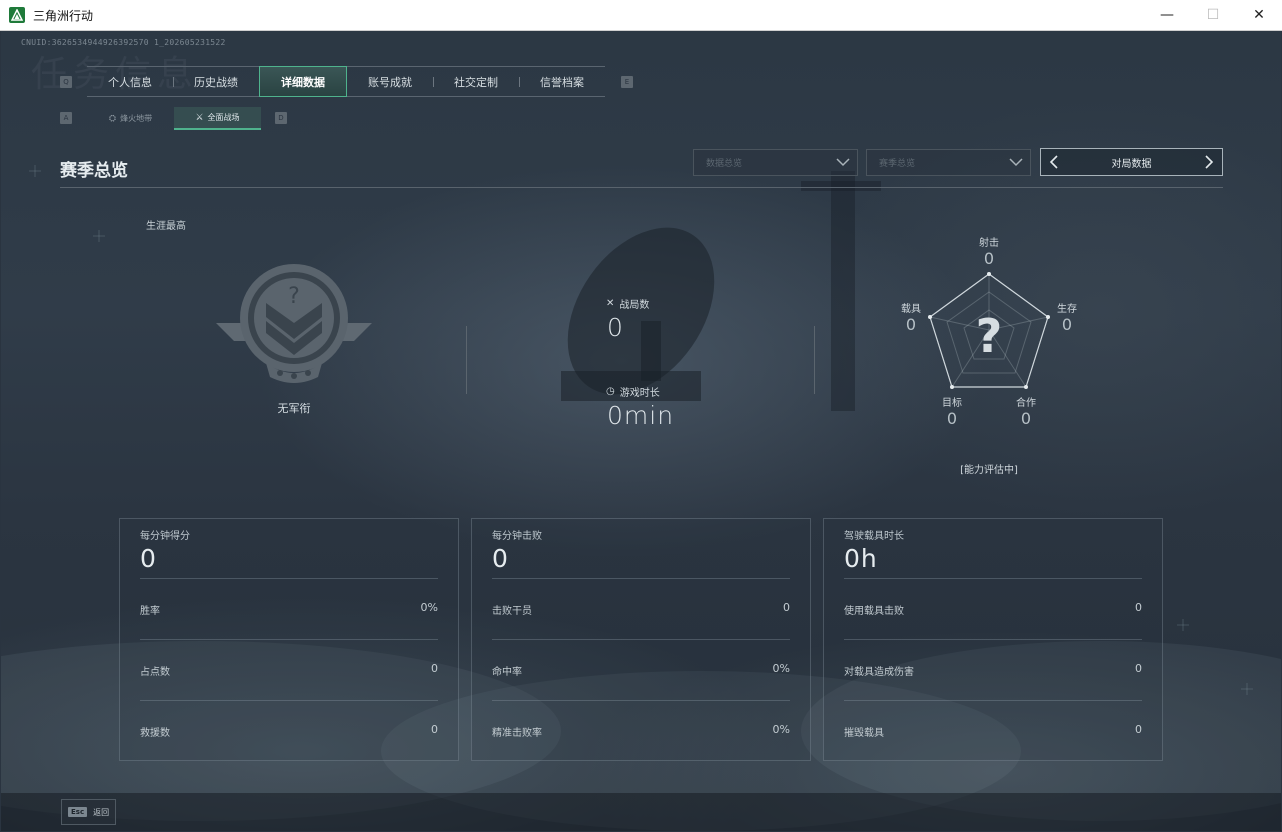  What do you see at coordinates (641, 415) in the screenshot?
I see `playtime-value: 0min` at bounding box center [641, 415].